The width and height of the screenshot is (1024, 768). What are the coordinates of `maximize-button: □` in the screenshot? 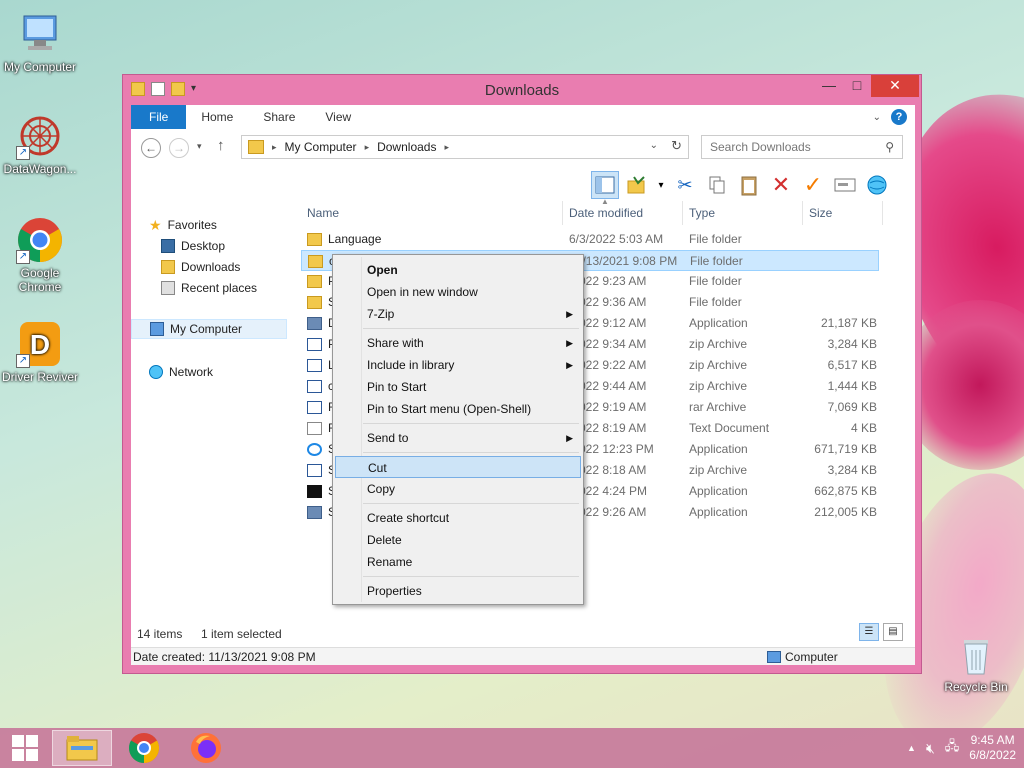 It's located at (857, 86).